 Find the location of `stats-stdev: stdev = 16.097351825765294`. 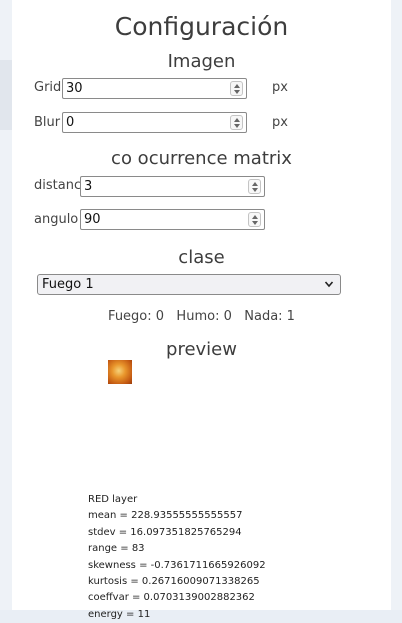

stats-stdev: stdev = 16.097351825765294 is located at coordinates (165, 532).